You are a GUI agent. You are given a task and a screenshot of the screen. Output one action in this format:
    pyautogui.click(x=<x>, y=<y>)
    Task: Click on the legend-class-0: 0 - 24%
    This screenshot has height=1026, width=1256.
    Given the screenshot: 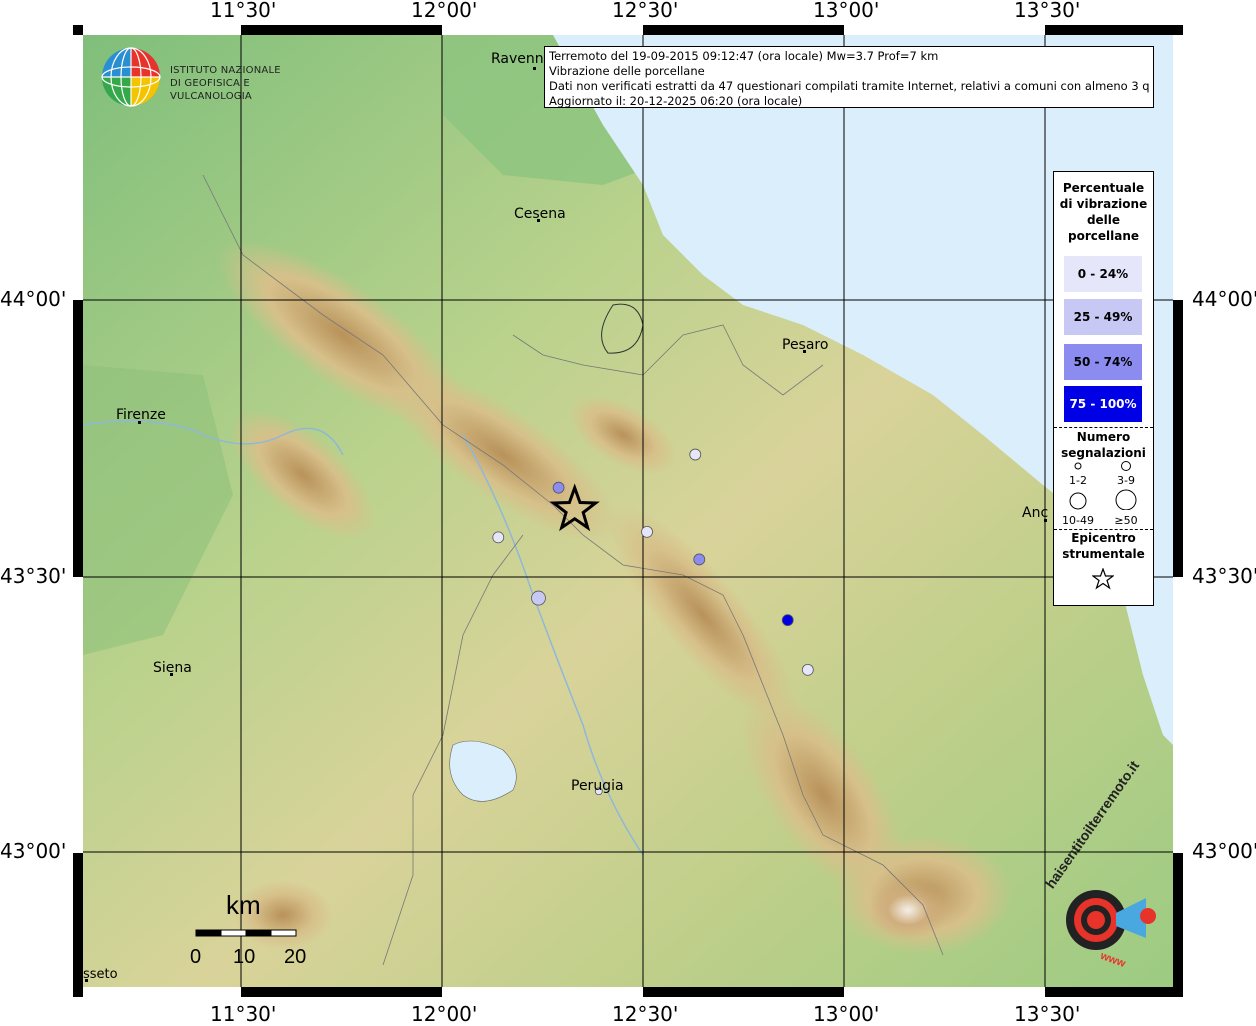 What is the action you would take?
    pyautogui.click(x=1103, y=274)
    